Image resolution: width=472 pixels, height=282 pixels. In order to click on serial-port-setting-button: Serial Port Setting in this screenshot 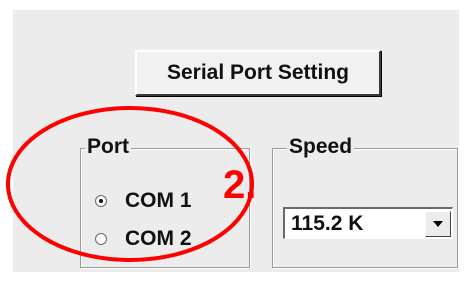, I will do `click(258, 73)`.